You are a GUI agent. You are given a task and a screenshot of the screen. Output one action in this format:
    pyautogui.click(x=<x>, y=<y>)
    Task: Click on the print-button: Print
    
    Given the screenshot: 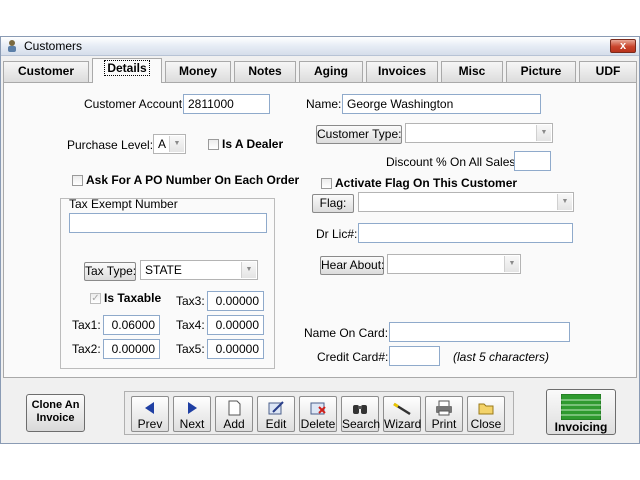 What is the action you would take?
    pyautogui.click(x=444, y=414)
    